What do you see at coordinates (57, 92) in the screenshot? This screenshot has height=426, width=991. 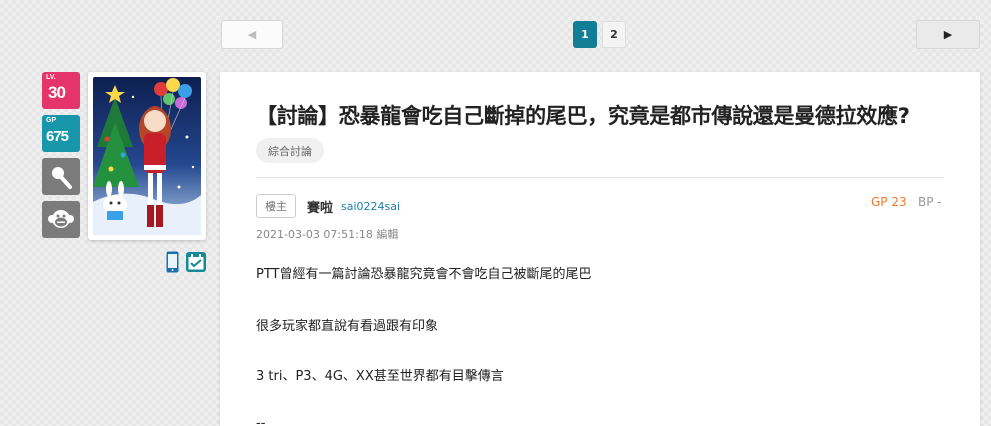 I see `level-value: 30` at bounding box center [57, 92].